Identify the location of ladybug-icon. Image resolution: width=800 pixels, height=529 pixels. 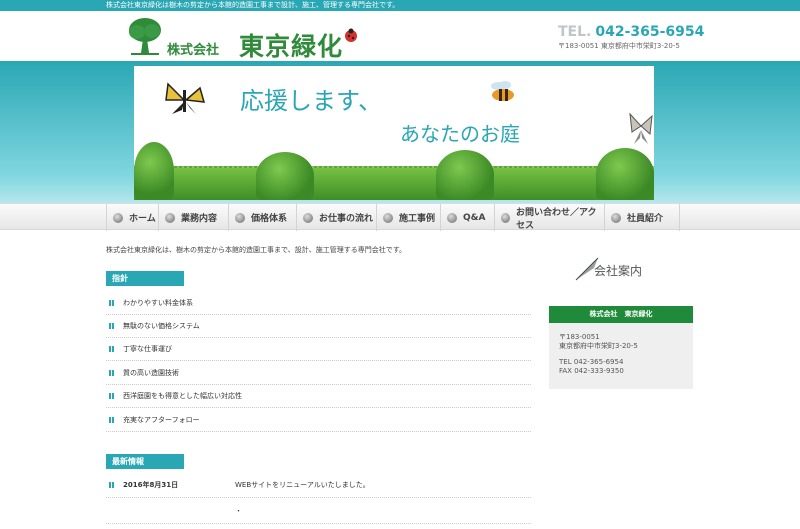
(351, 35).